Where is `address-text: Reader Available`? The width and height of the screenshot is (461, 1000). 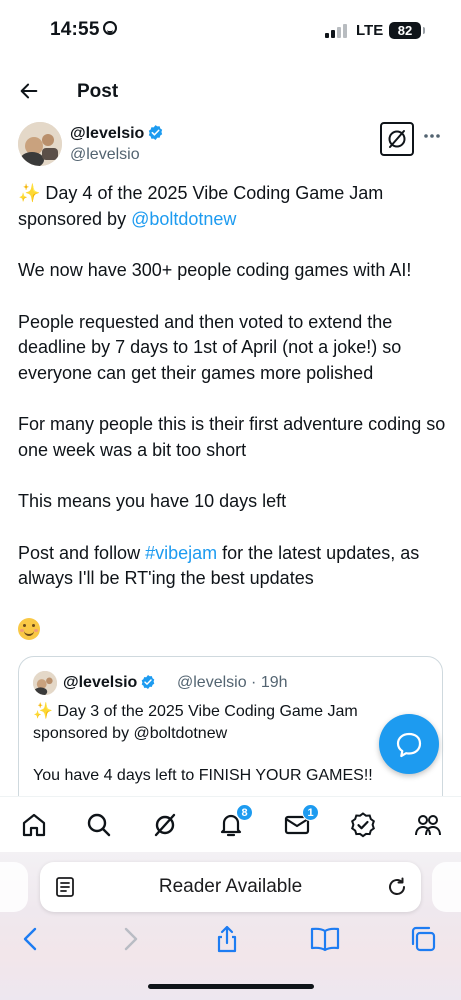 address-text: Reader Available is located at coordinates (230, 887).